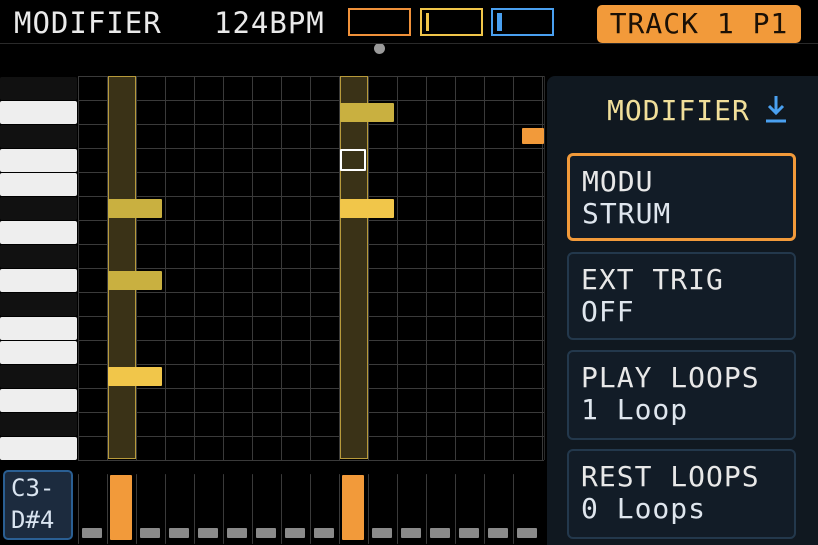 This screenshot has width=818, height=545. I want to click on piano-keyboard, so click(39, 268).